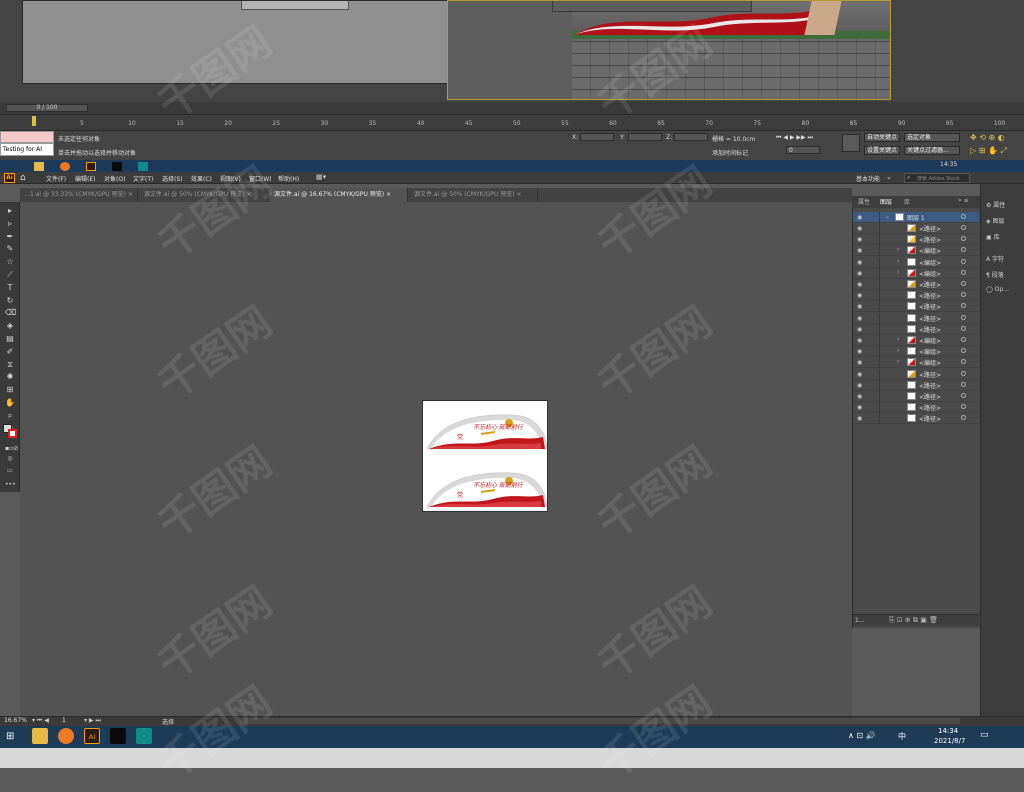  I want to click on track-key-marker, so click(34, 121).